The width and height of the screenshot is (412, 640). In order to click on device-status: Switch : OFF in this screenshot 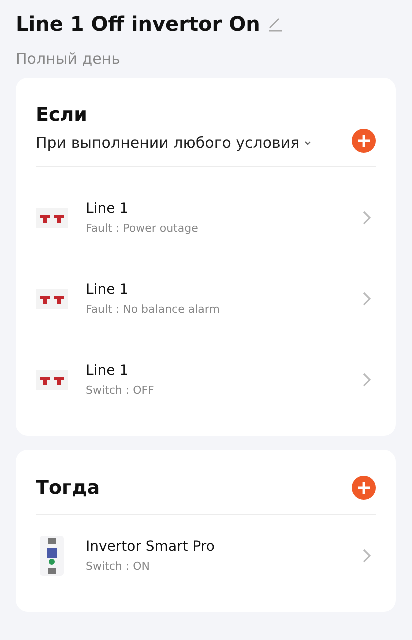, I will do `click(121, 390)`.